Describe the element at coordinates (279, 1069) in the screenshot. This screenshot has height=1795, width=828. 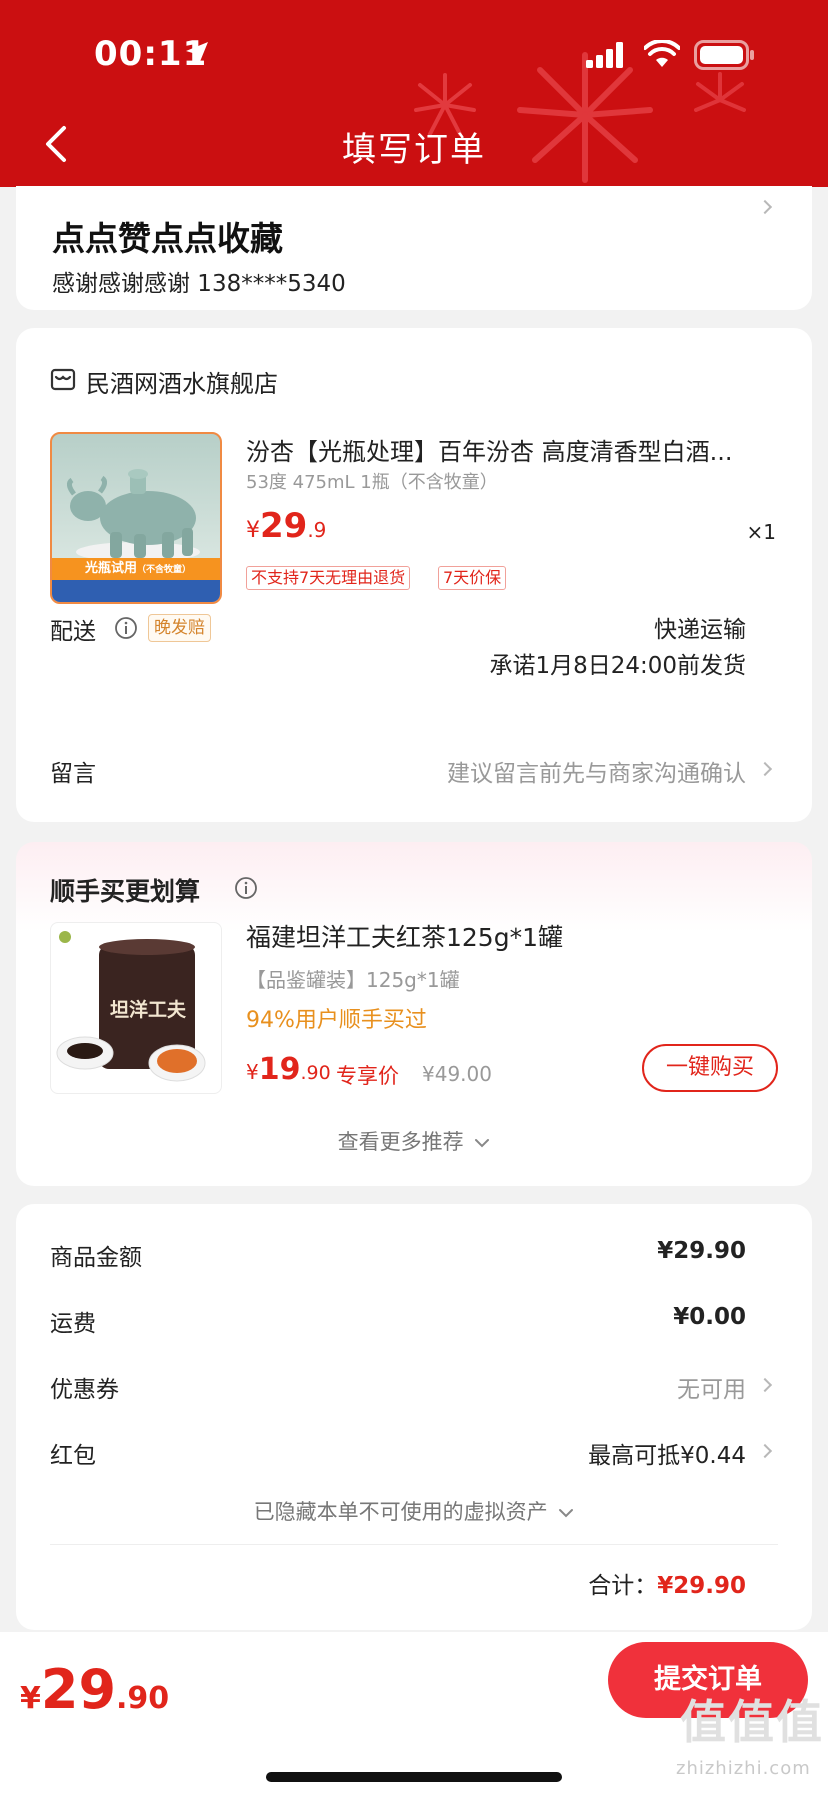
I see `price-integer: 19` at that location.